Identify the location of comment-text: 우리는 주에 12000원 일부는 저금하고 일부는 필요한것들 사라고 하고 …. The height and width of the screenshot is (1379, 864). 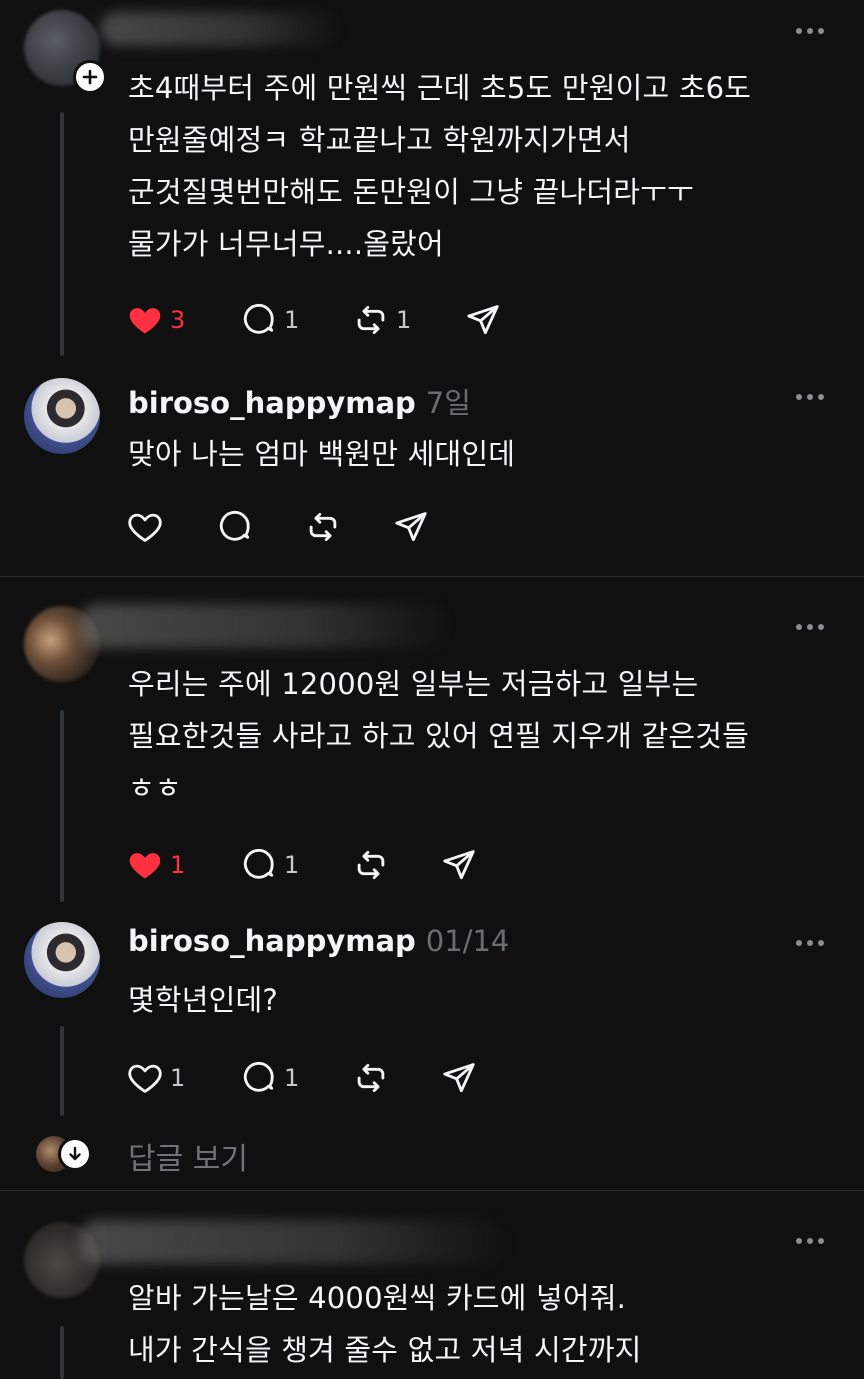
(438, 736).